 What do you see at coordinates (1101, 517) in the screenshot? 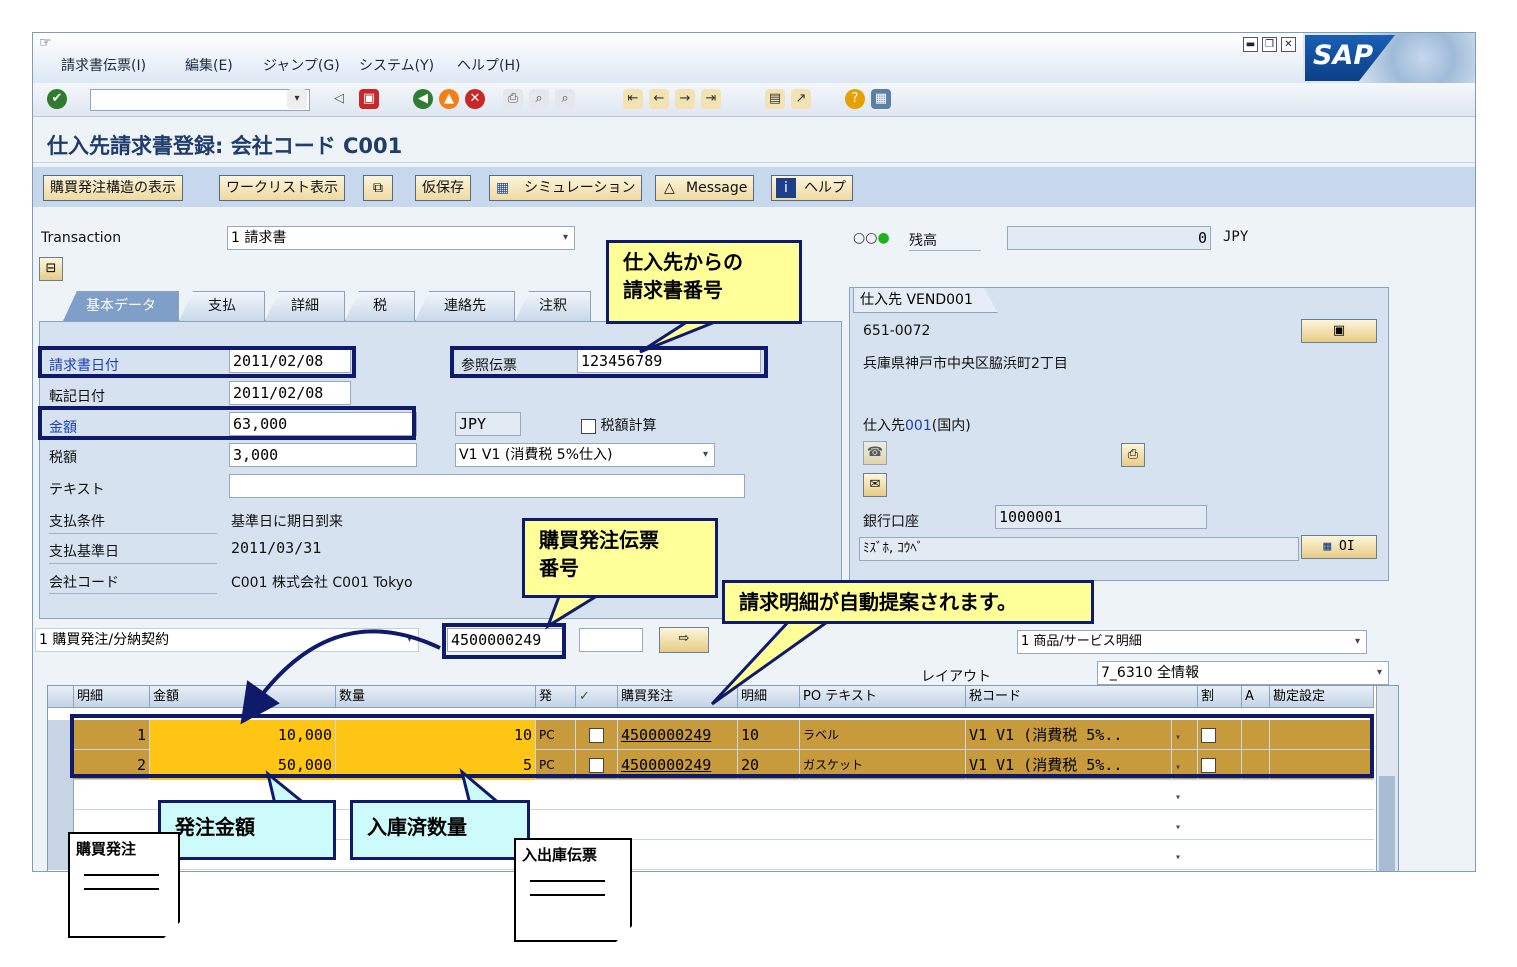
I see `bank-account-field: 1000001` at bounding box center [1101, 517].